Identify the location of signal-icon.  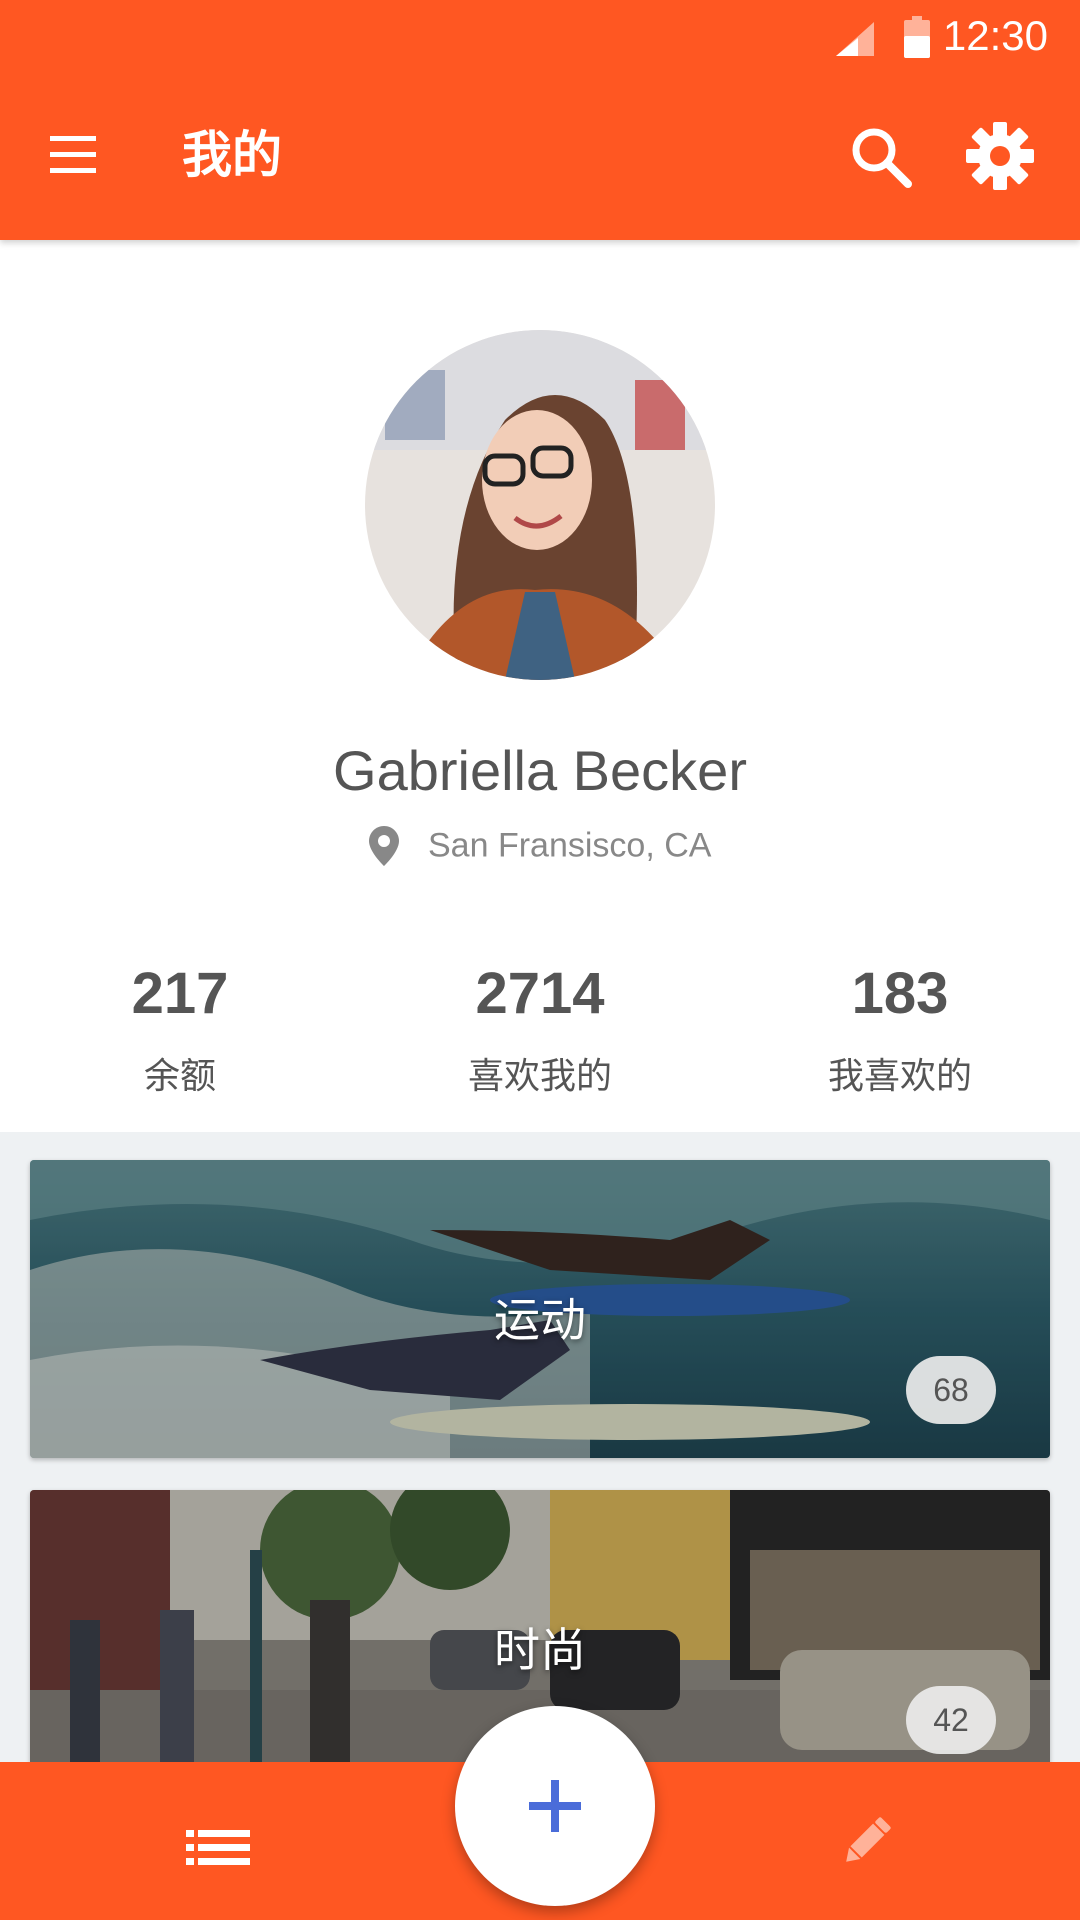
(855, 39).